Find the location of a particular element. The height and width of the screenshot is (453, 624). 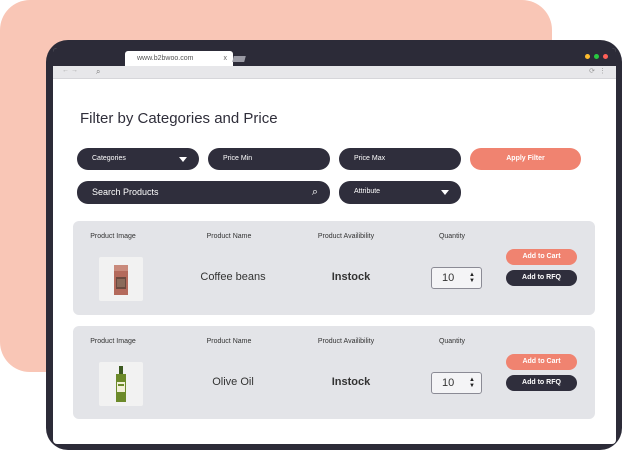

new-tab-icon is located at coordinates (239, 59).